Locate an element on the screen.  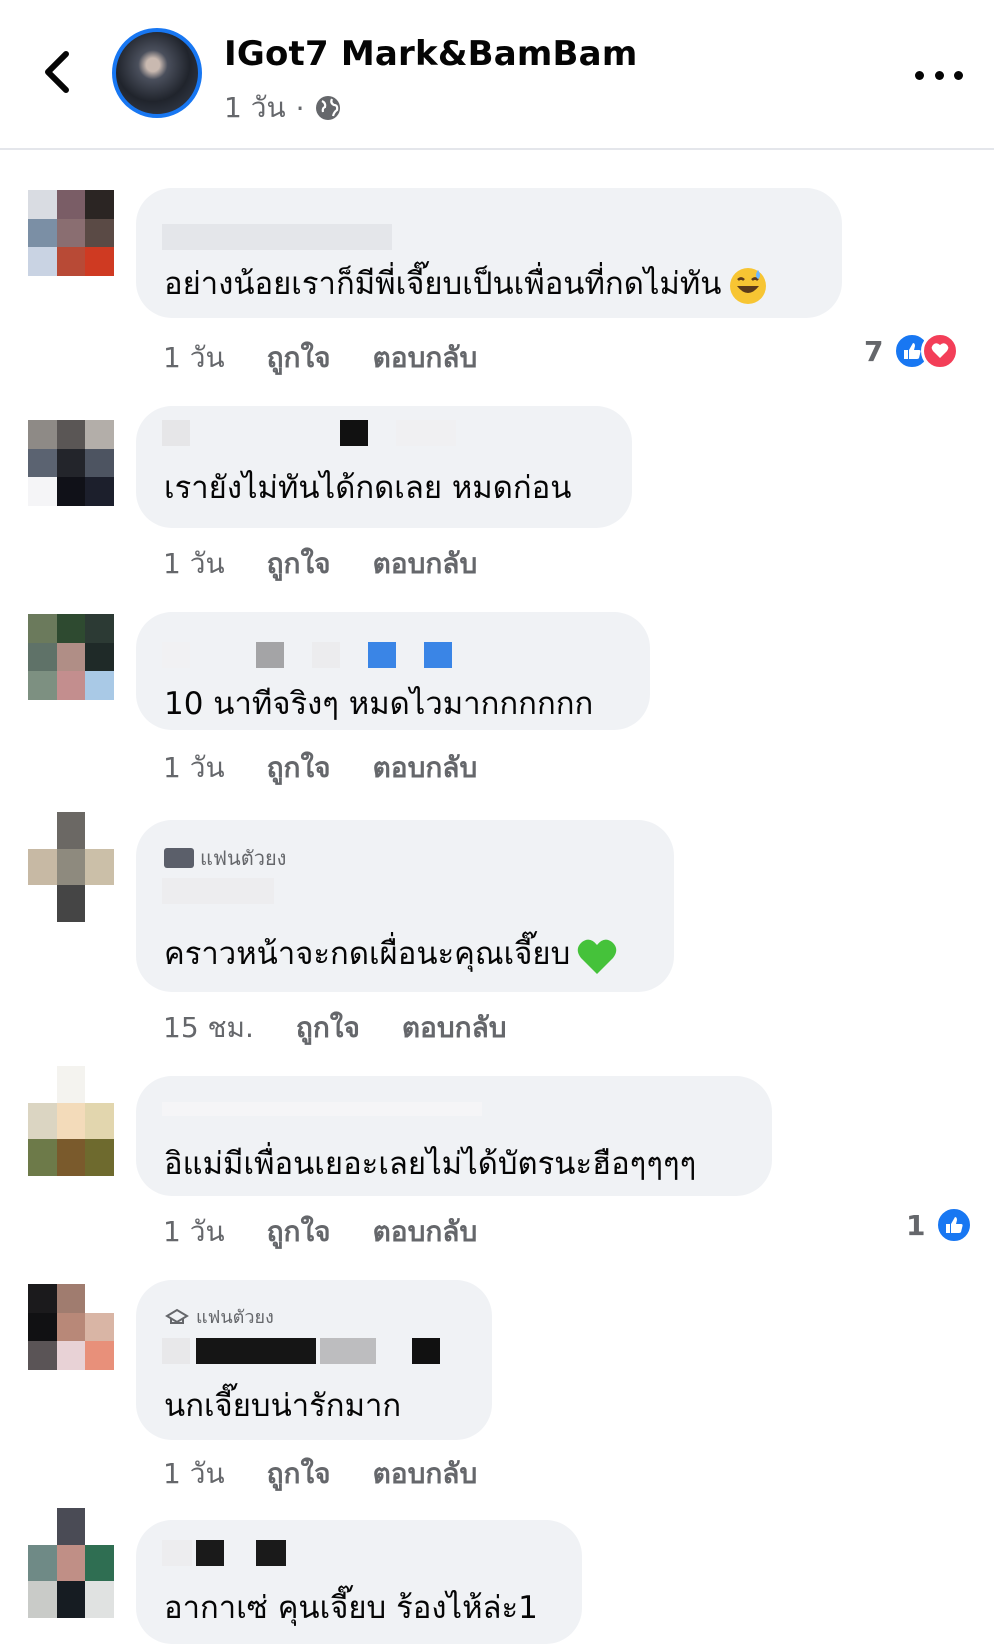
comment-text: 10 นาทีจริงๆ หมดไวมากกกกกก is located at coordinates (379, 704).